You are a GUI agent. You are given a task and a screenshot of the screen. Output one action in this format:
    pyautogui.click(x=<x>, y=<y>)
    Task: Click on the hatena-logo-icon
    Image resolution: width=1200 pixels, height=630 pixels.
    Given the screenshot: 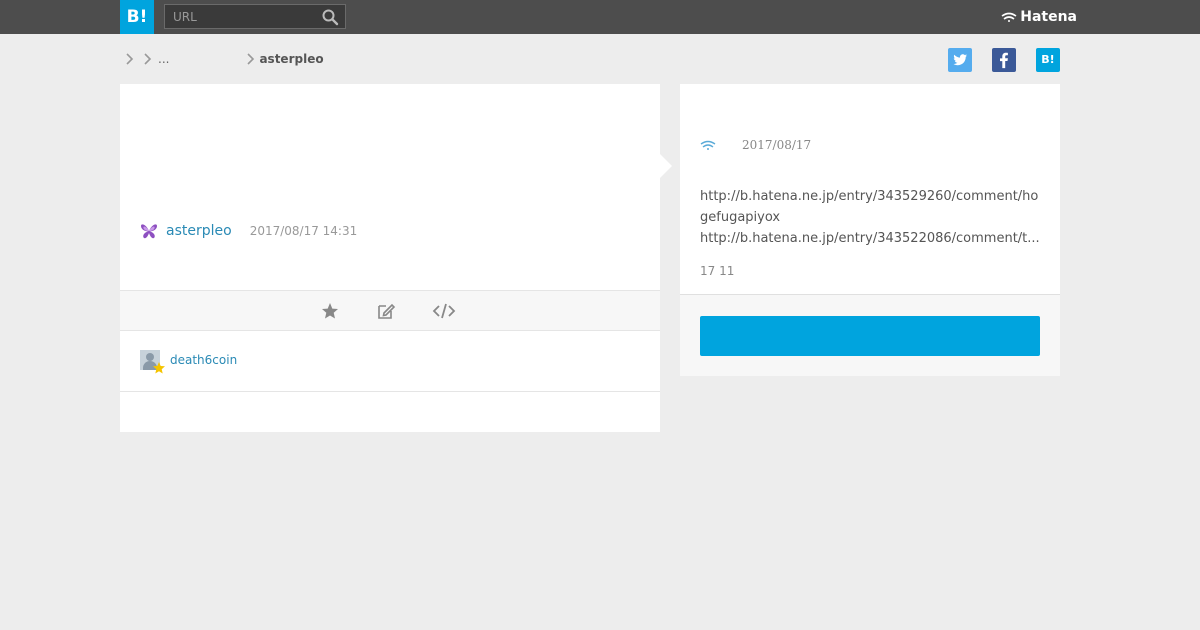 What is the action you would take?
    pyautogui.click(x=1009, y=17)
    